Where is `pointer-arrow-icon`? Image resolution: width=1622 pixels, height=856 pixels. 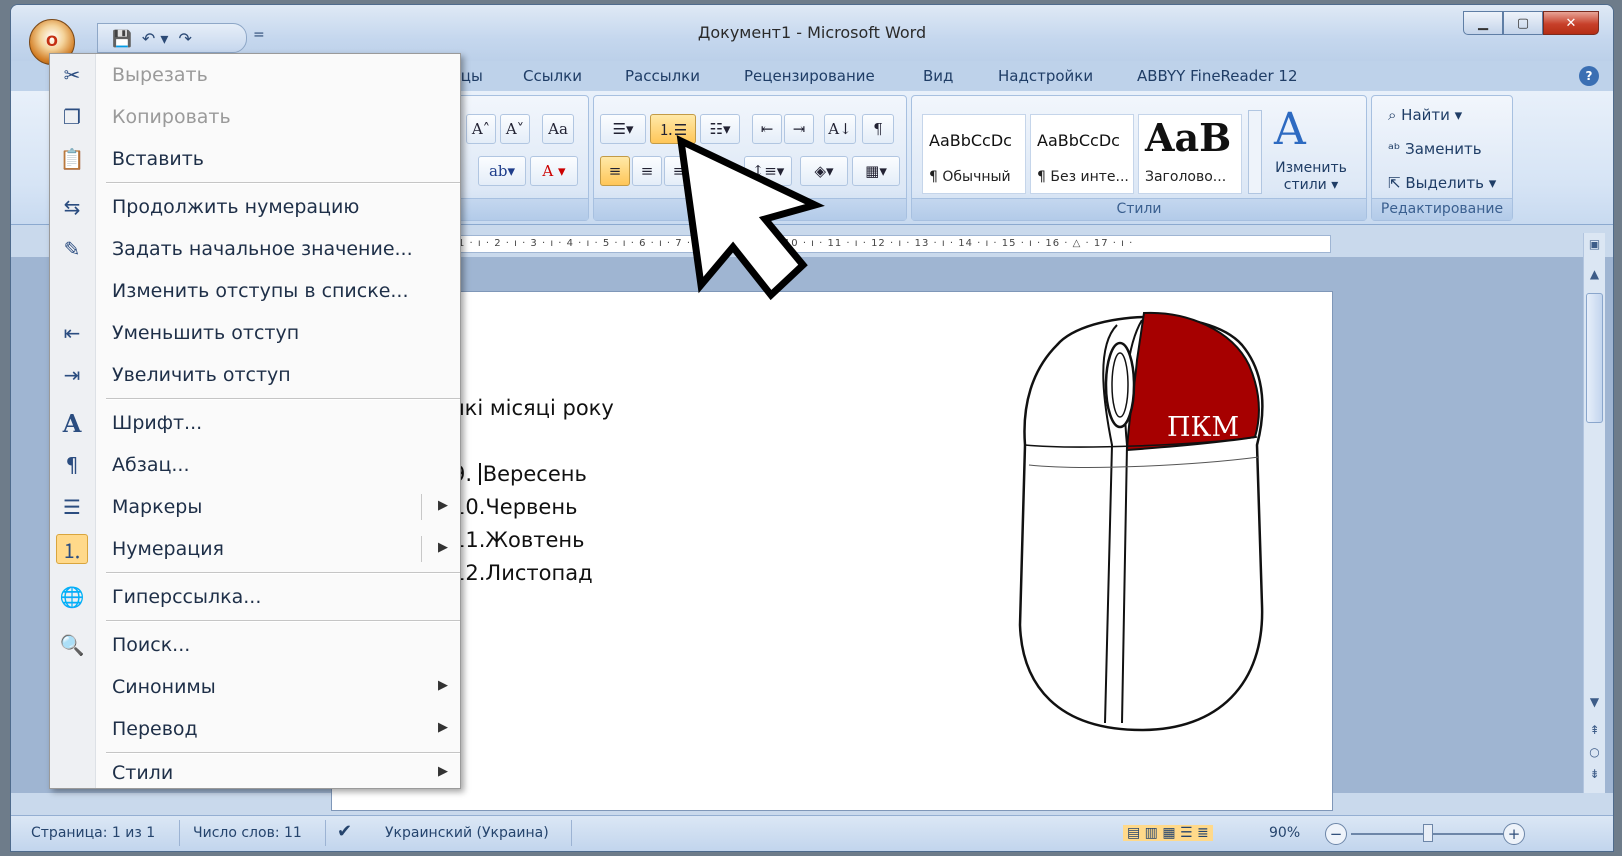
pointer-arrow-icon is located at coordinates (750, 218).